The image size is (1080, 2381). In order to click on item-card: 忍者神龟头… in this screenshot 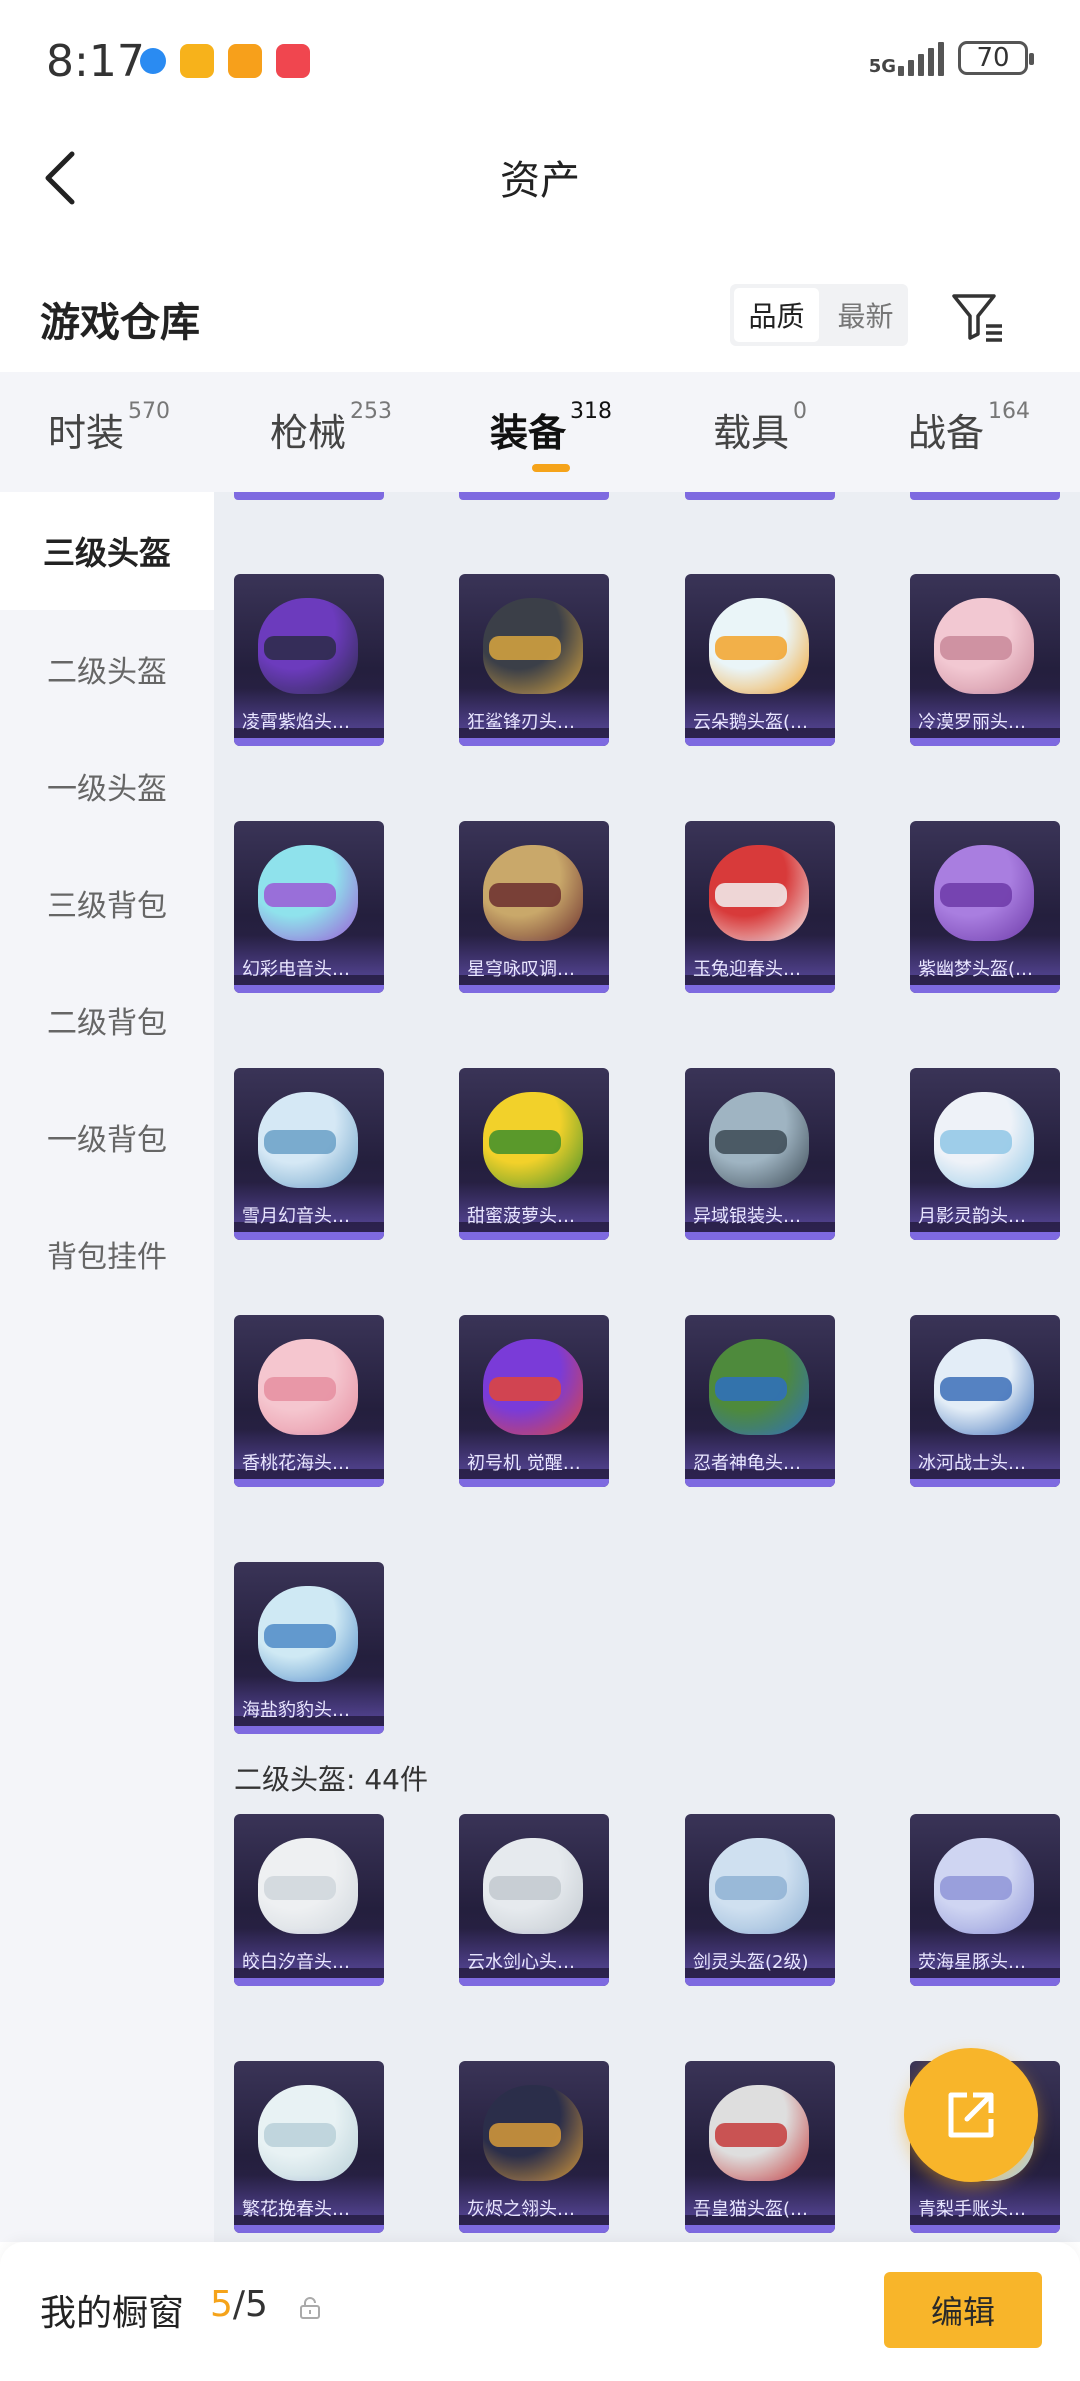, I will do `click(760, 1401)`.